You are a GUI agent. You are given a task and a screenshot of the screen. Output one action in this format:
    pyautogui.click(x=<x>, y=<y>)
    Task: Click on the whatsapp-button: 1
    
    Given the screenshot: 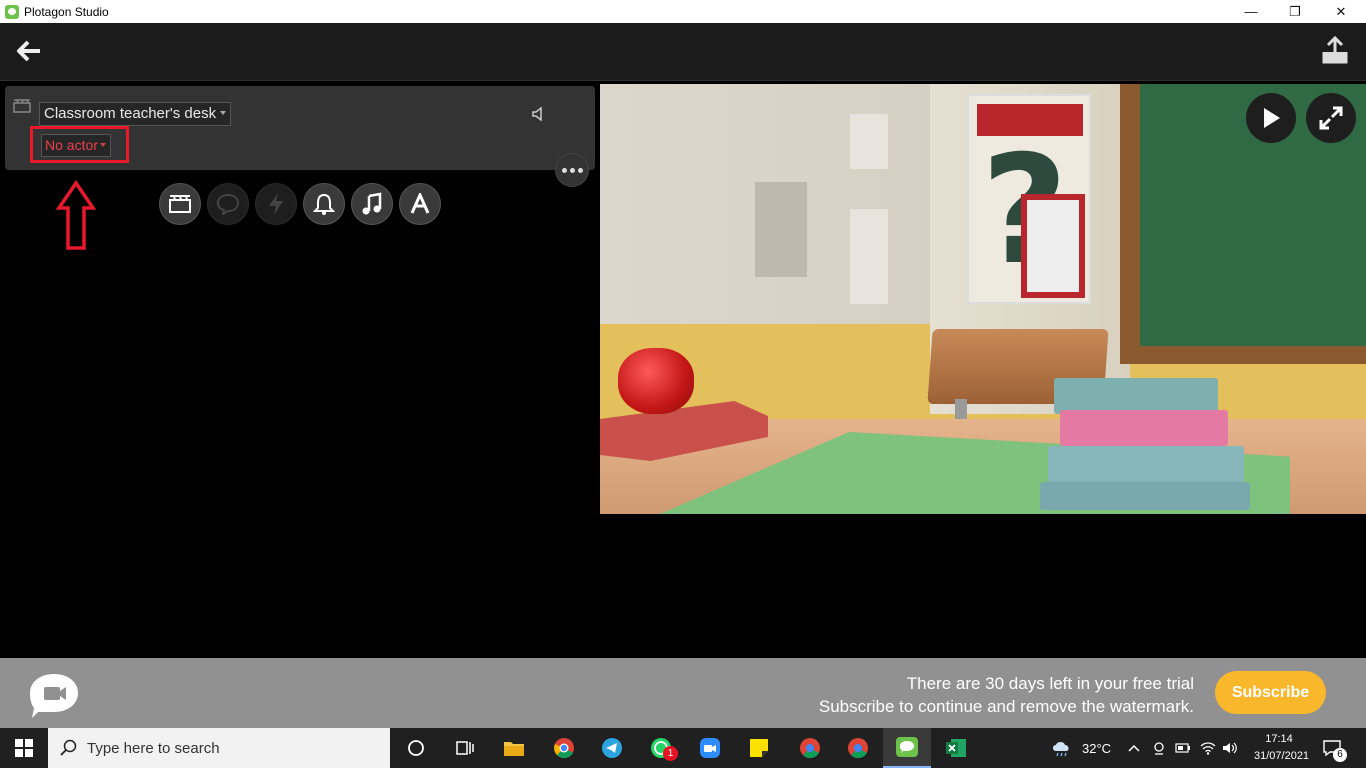 What is the action you would take?
    pyautogui.click(x=661, y=748)
    